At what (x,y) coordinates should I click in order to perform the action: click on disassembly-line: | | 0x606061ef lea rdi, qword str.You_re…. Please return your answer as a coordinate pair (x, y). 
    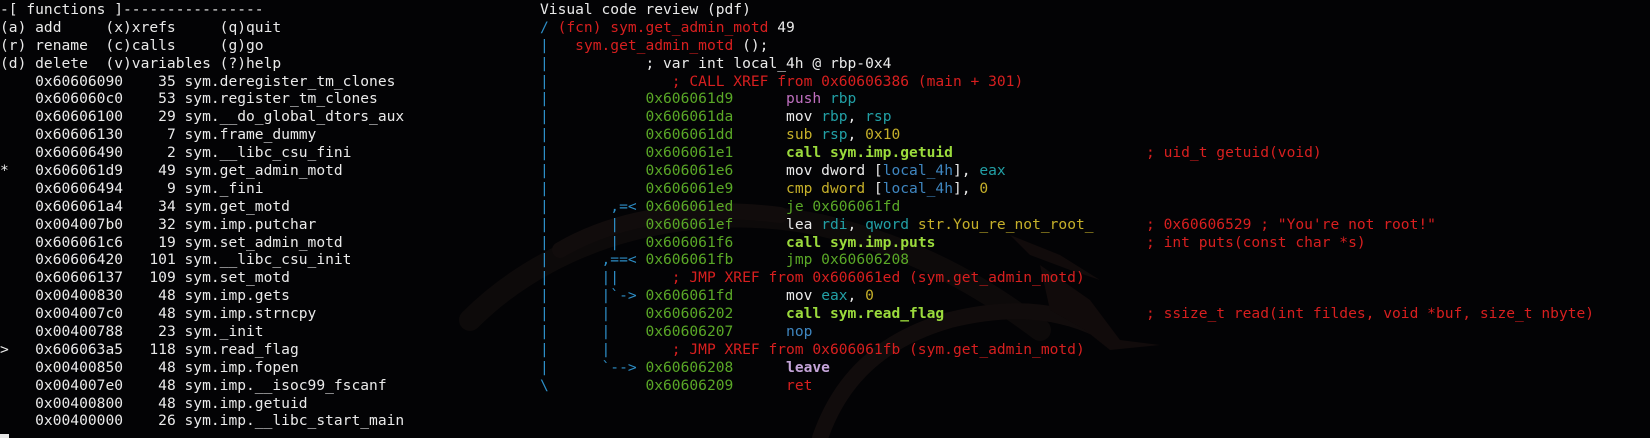
    Looking at the image, I should click on (1095, 225).